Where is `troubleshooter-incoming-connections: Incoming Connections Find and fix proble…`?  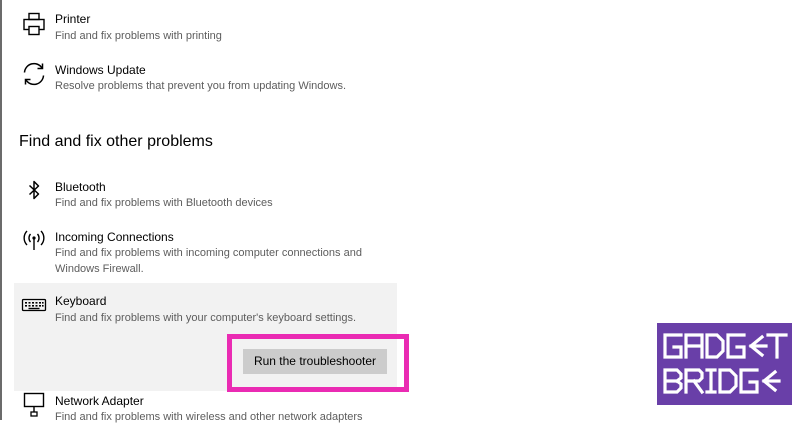
troubleshooter-incoming-connections: Incoming Connections Find and fix proble… is located at coordinates (205, 252).